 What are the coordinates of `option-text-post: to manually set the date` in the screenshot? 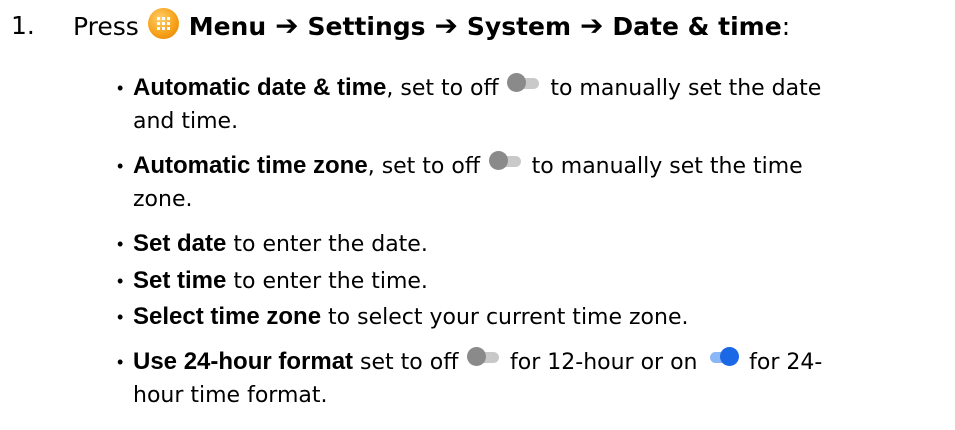 It's located at (682, 88).